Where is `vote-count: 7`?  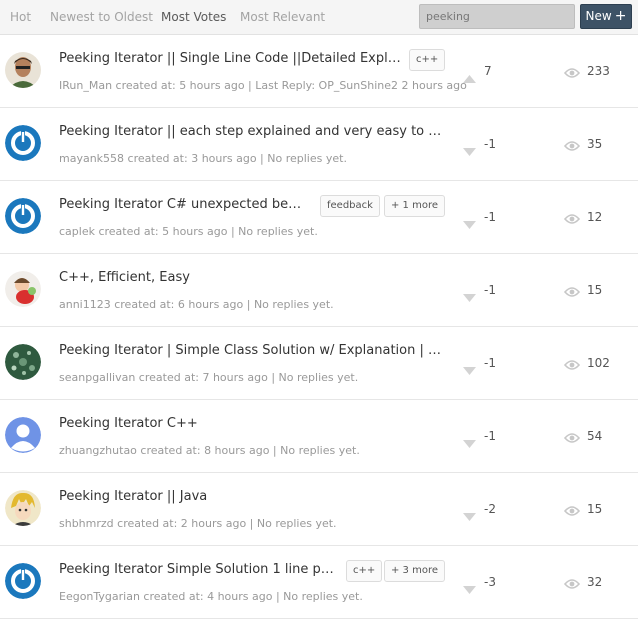
vote-count: 7 is located at coordinates (488, 71).